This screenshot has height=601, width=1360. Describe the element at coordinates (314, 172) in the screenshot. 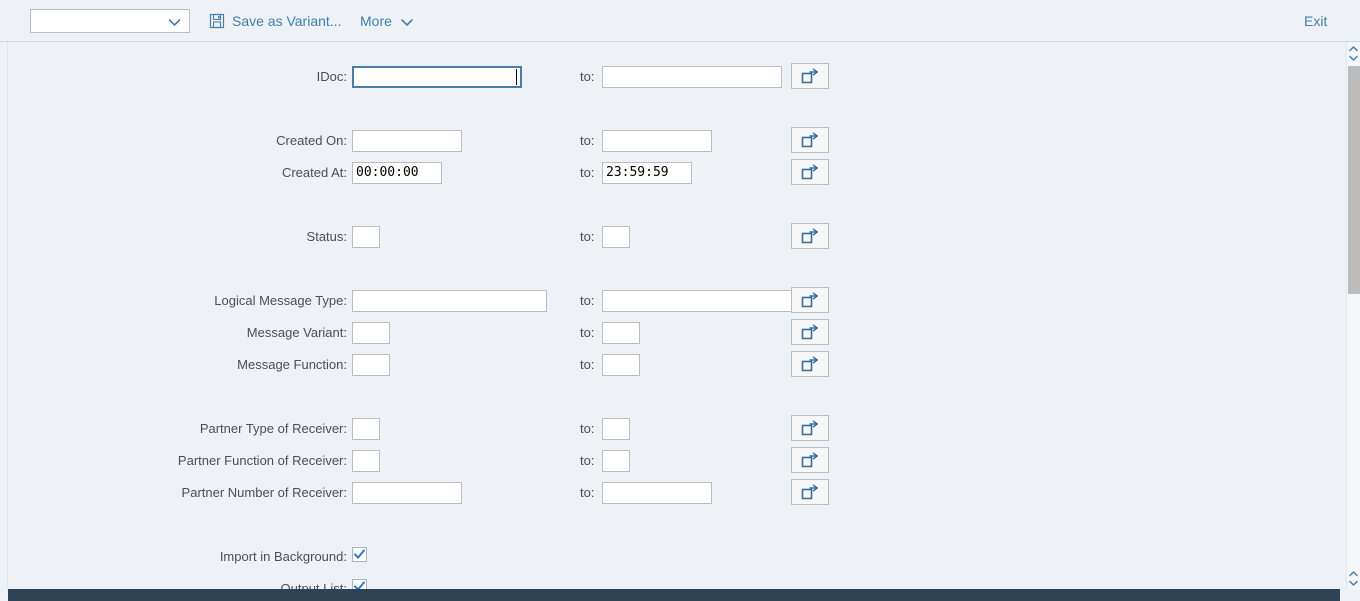

I see `field-label: Created At:` at that location.